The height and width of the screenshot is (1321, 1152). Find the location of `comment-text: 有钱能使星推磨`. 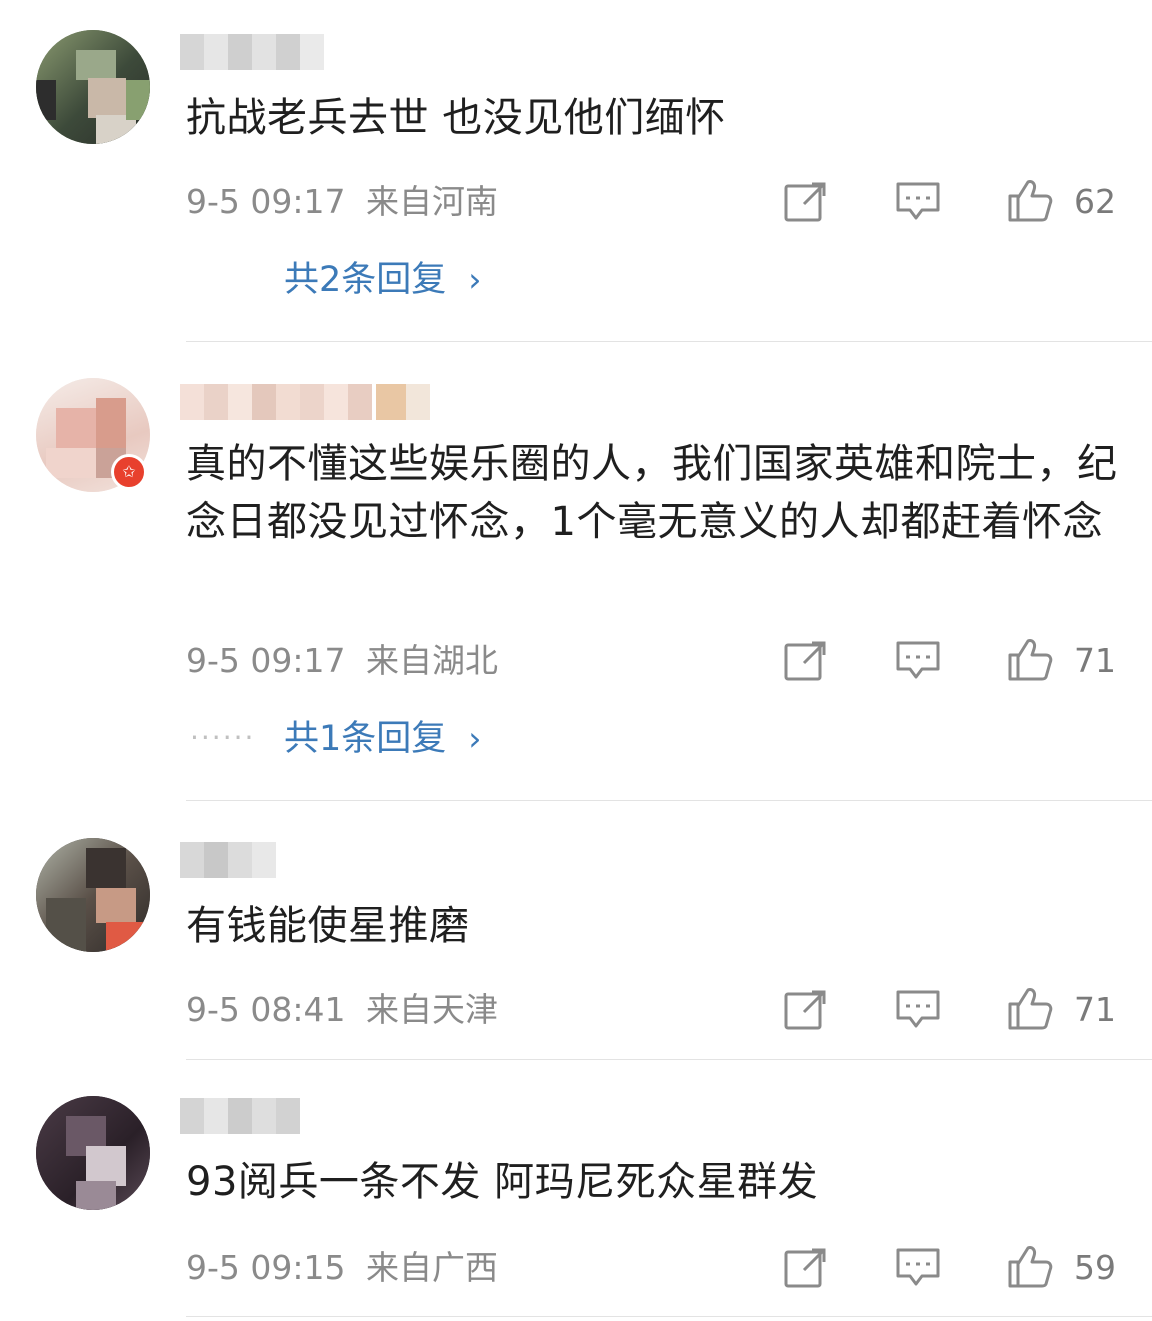

comment-text: 有钱能使星推磨 is located at coordinates (328, 926).